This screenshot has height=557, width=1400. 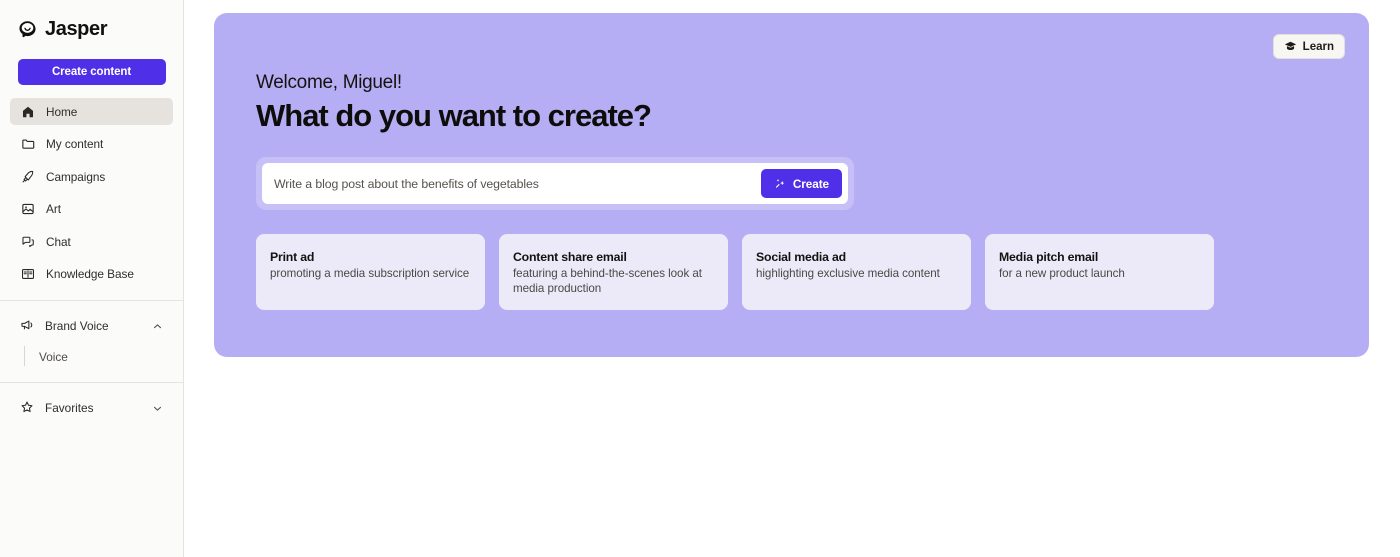 What do you see at coordinates (801, 257) in the screenshot?
I see `suggestion-card-title: Social media ad` at bounding box center [801, 257].